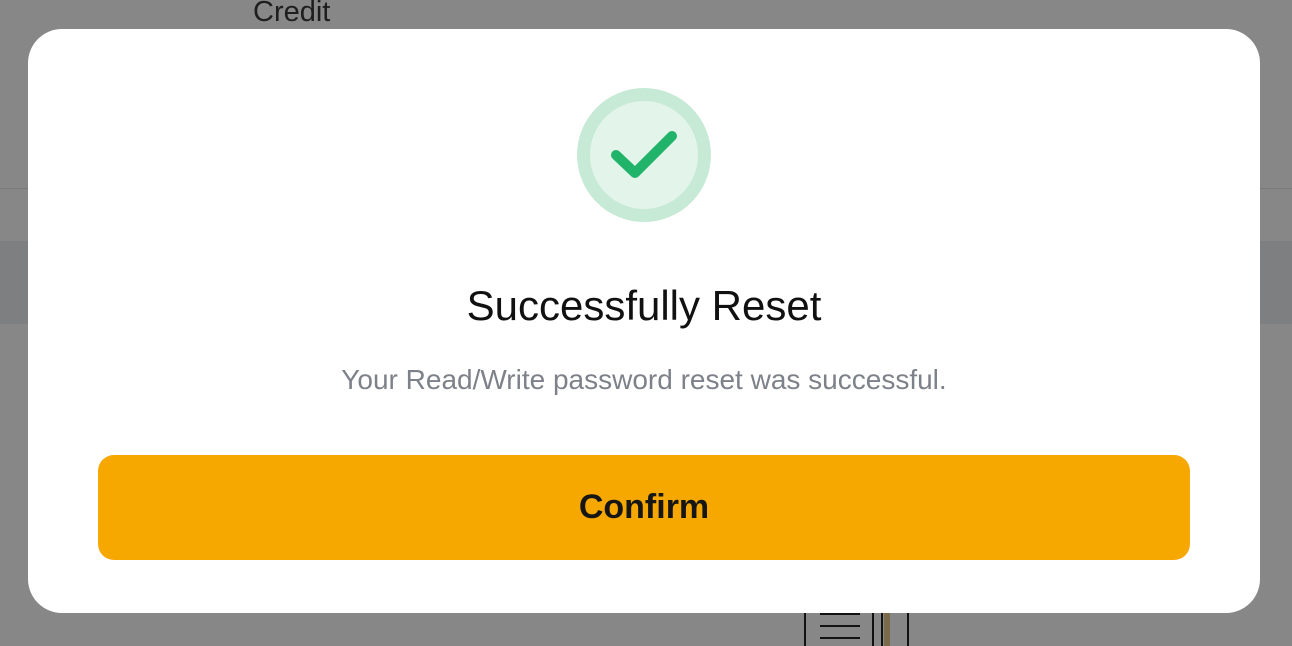  What do you see at coordinates (644, 507) in the screenshot?
I see `confirm-button: Confirm` at bounding box center [644, 507].